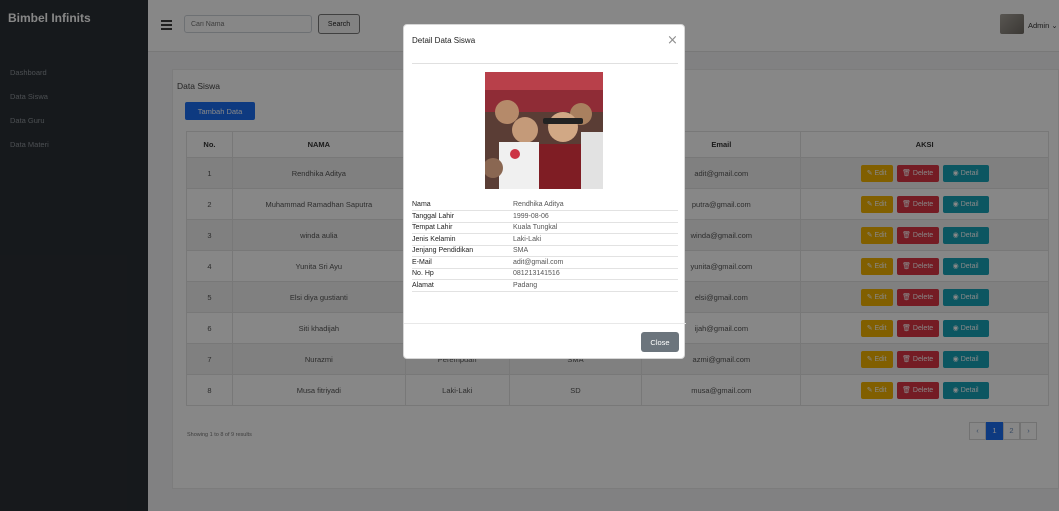  I want to click on detail-row-alamat: Alamat Padang, so click(545, 285).